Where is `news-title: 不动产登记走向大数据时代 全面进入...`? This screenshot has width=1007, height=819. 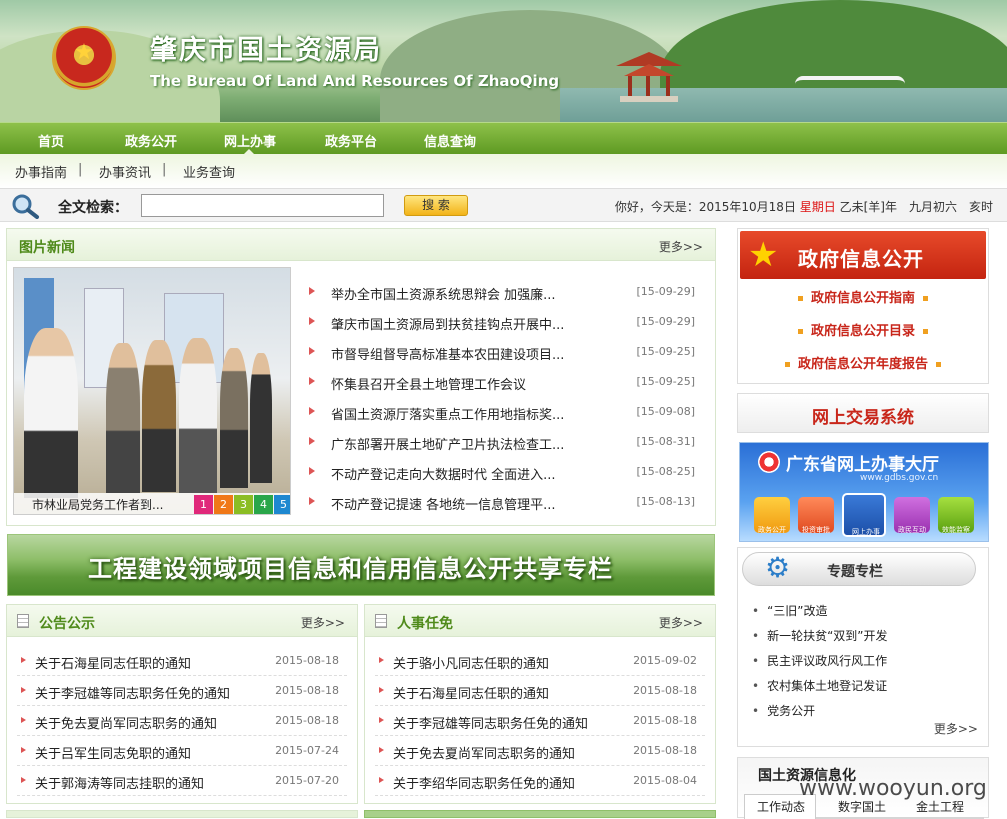 news-title: 不动产登记走向大数据时代 全面进入... is located at coordinates (443, 473).